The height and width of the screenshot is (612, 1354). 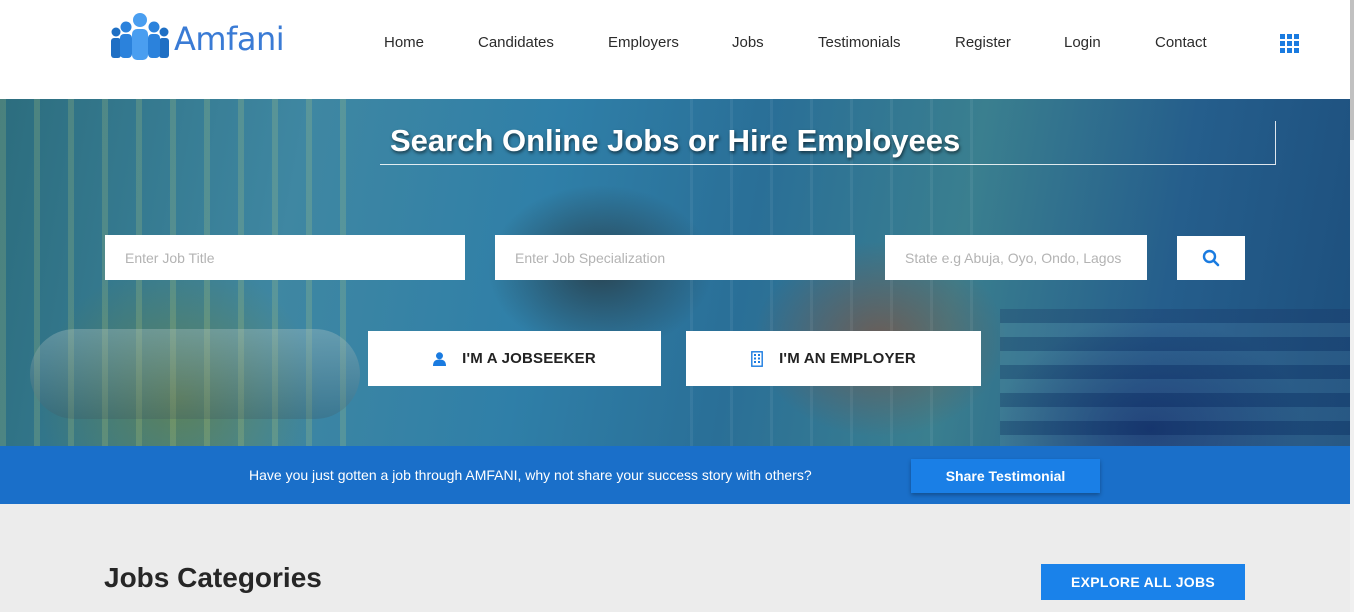 I want to click on job-specialization-input, so click(x=675, y=257).